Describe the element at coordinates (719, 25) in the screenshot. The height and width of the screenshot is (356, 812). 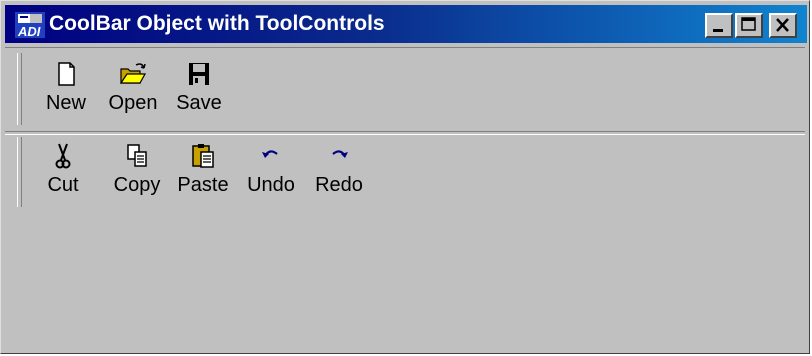
I see `minimize-button` at that location.